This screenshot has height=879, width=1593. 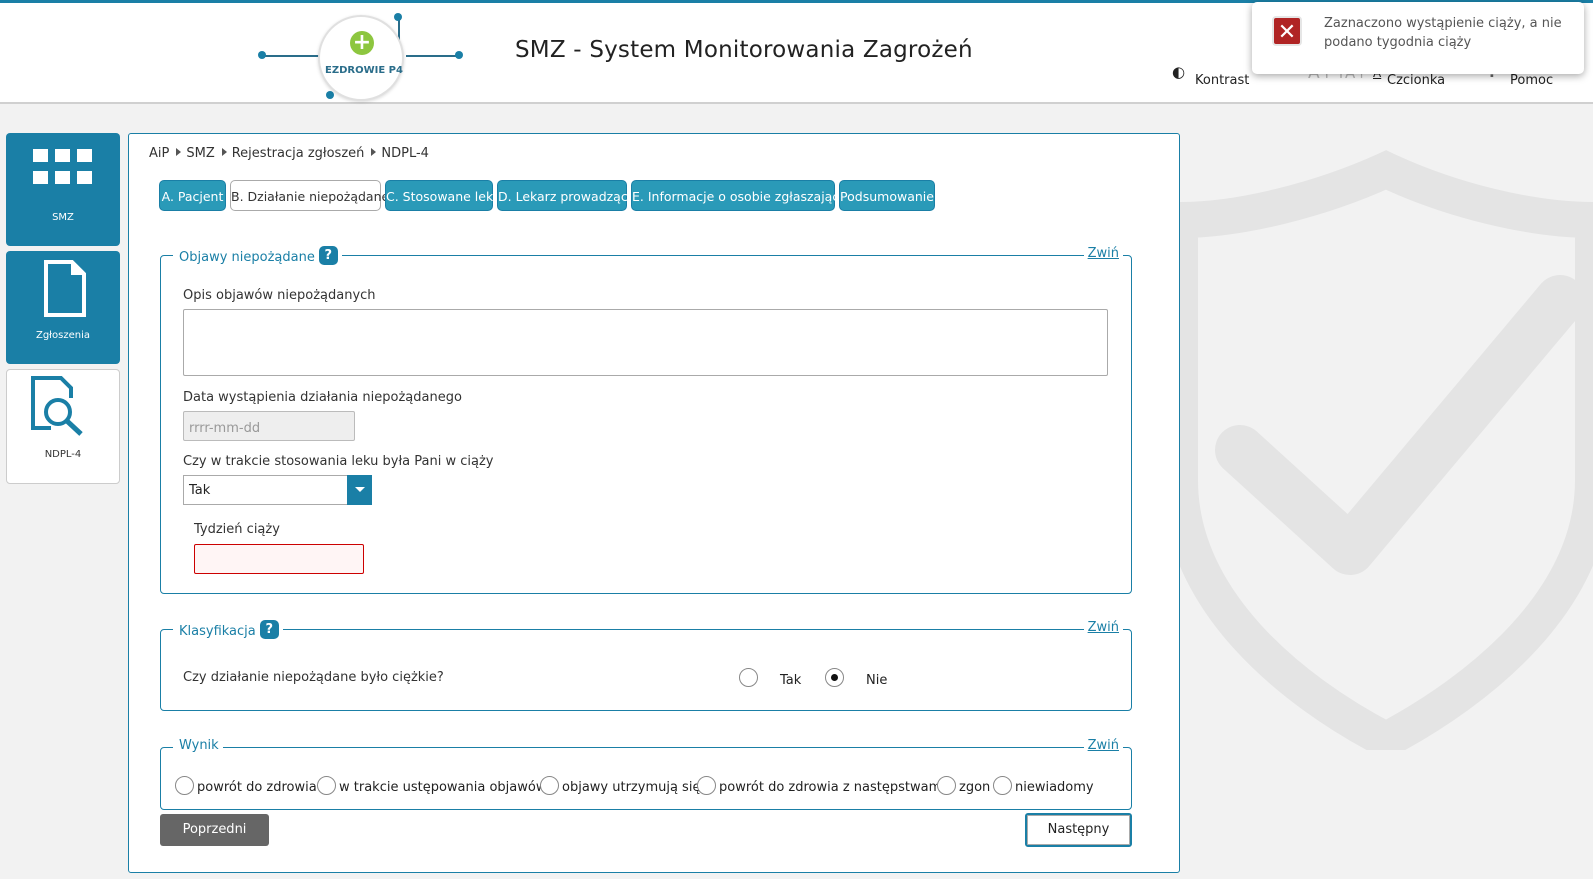 What do you see at coordinates (706, 785) in the screenshot?
I see `outcome-recovery-sequelae-radio` at bounding box center [706, 785].